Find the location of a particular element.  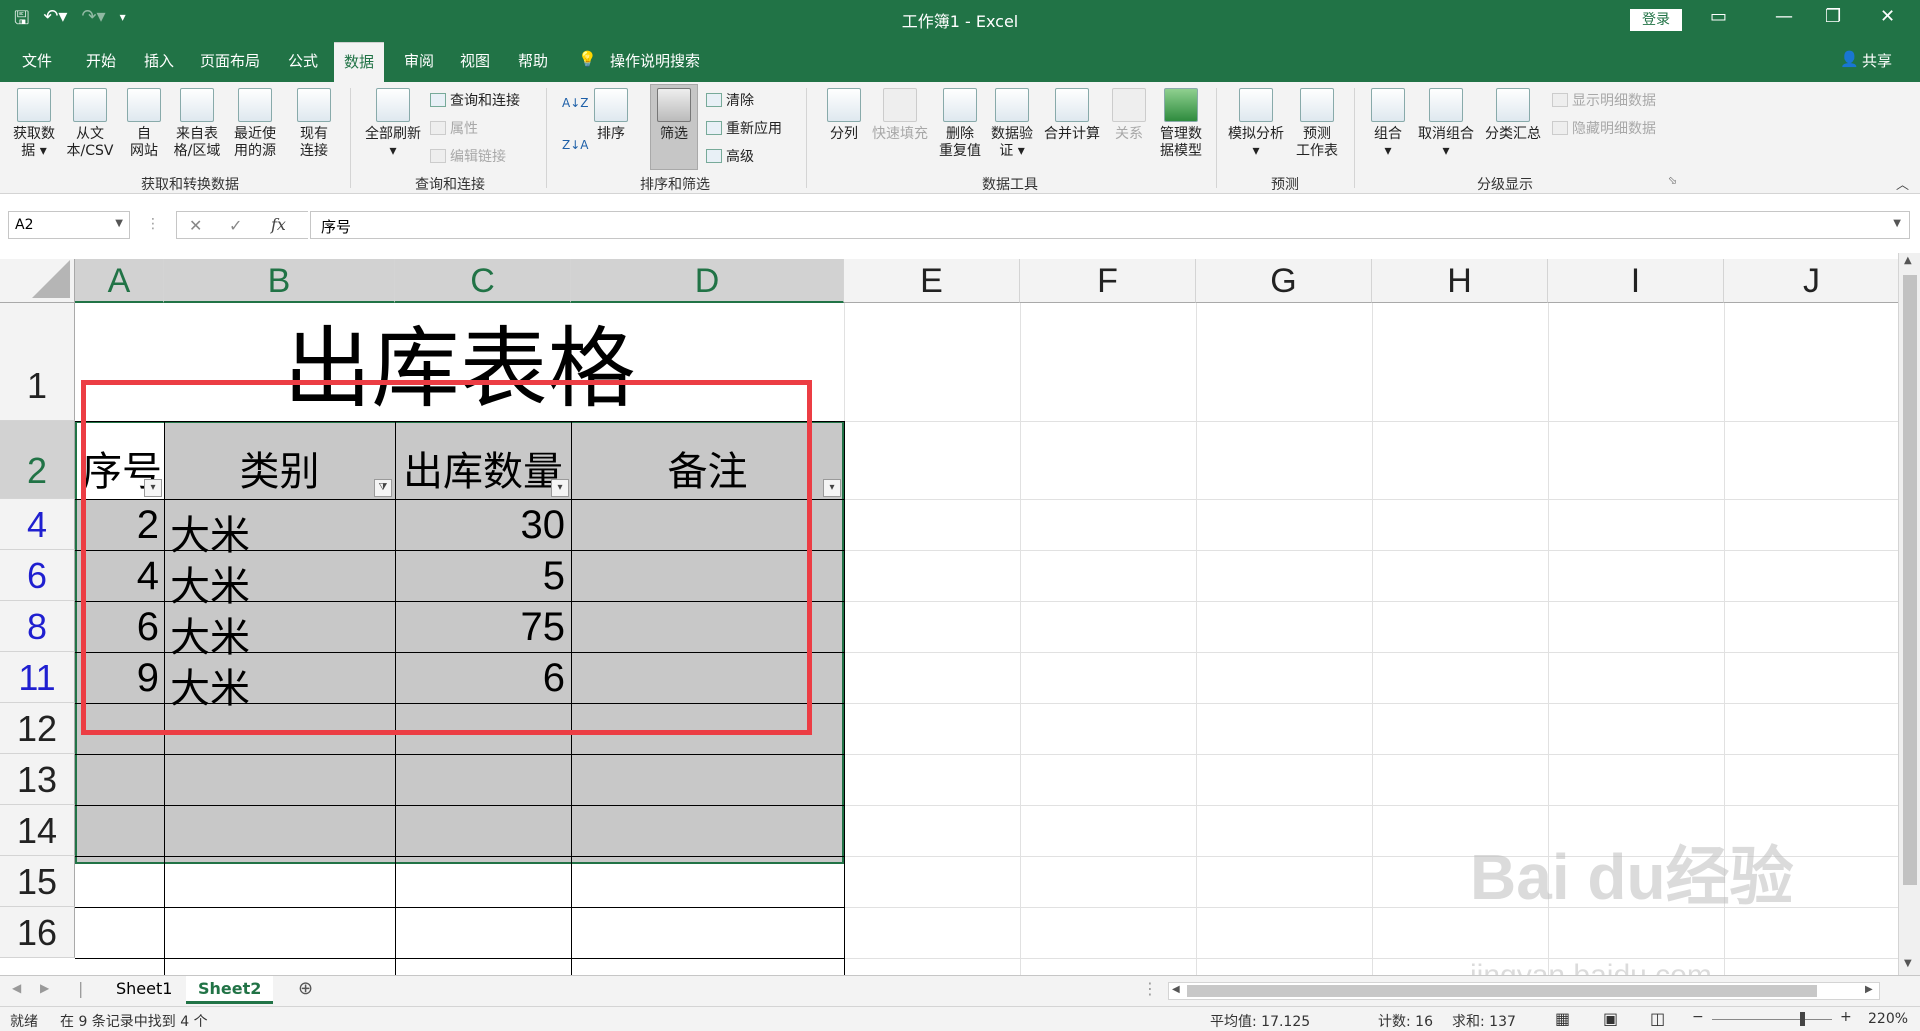

text-to-columns-button: 分列 is located at coordinates (844, 115).